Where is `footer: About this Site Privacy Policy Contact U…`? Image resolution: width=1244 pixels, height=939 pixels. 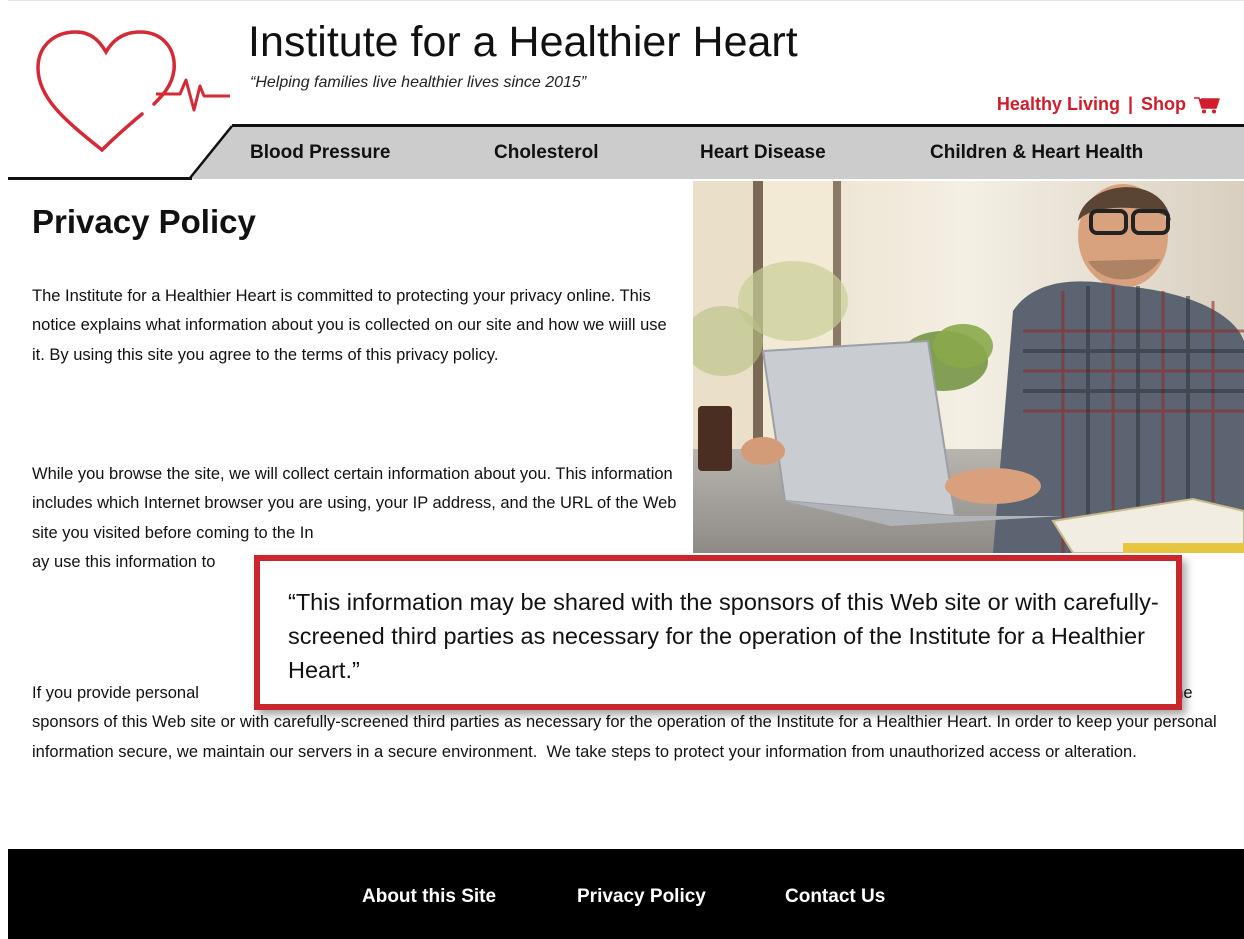
footer: About this Site Privacy Policy Contact U… is located at coordinates (626, 894).